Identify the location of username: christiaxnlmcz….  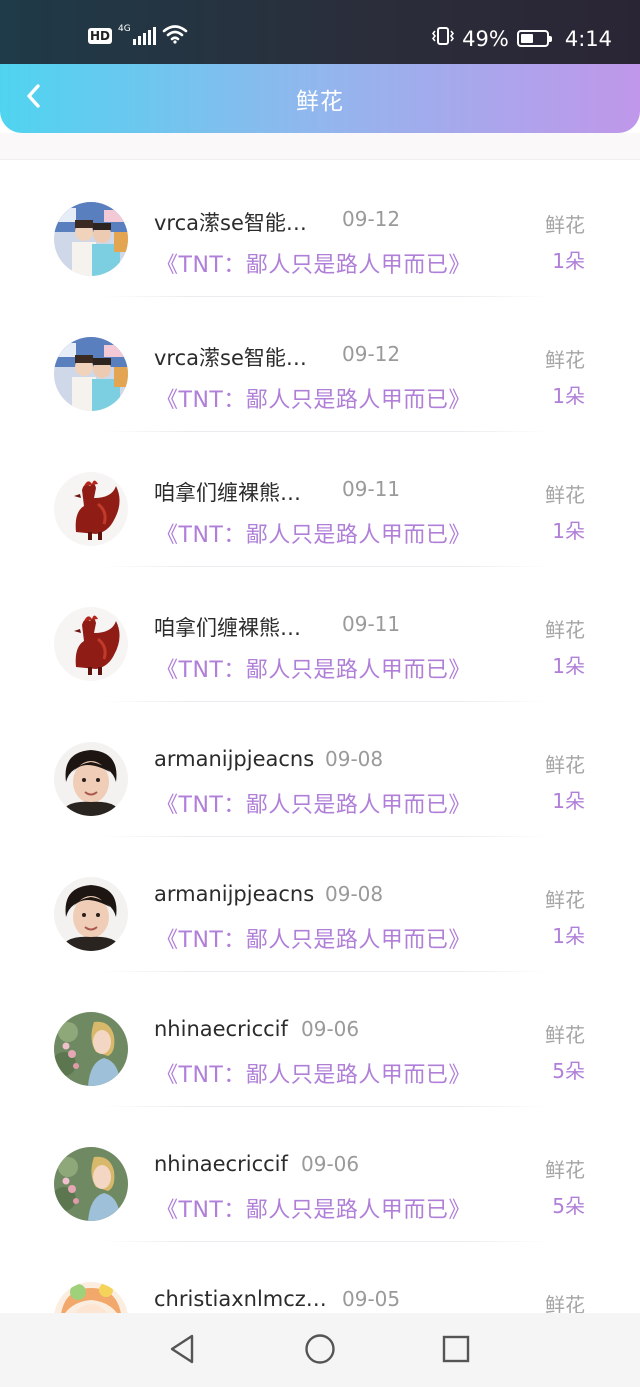
(240, 1299).